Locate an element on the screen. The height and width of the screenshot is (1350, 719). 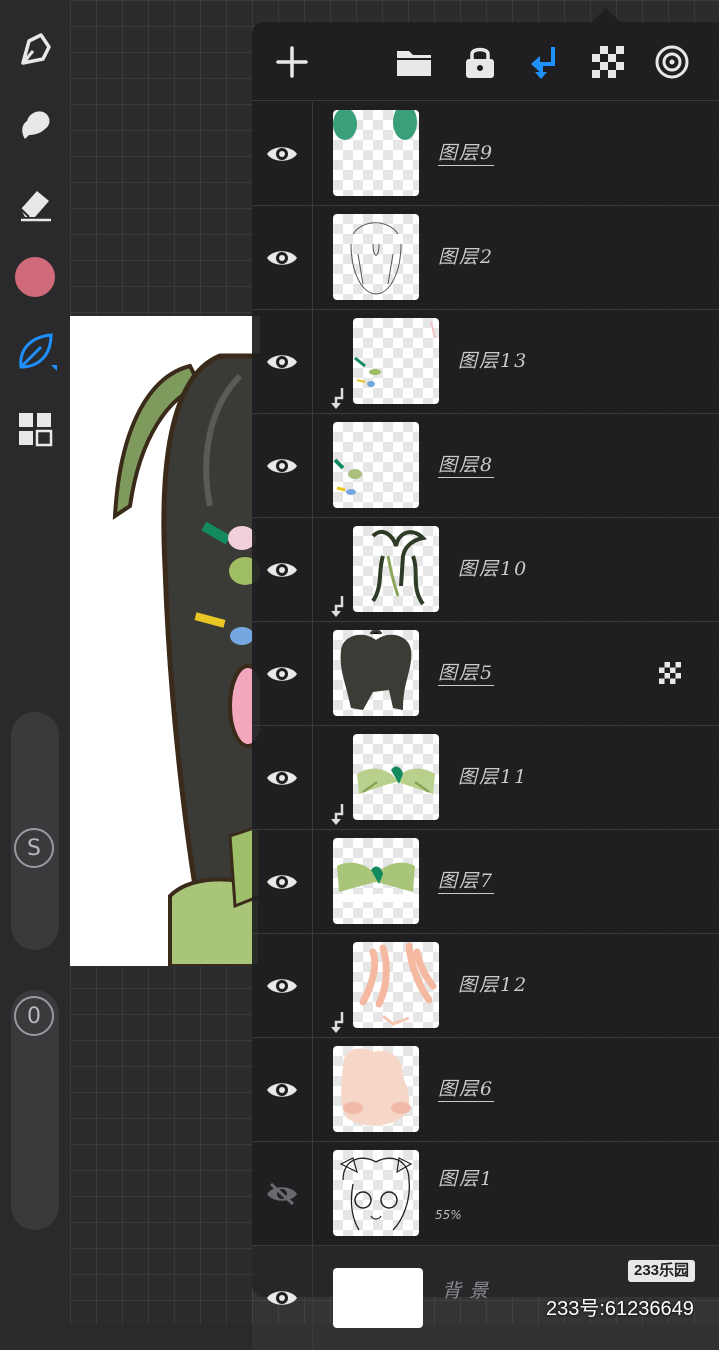
layer-name: 图层12 is located at coordinates (493, 985).